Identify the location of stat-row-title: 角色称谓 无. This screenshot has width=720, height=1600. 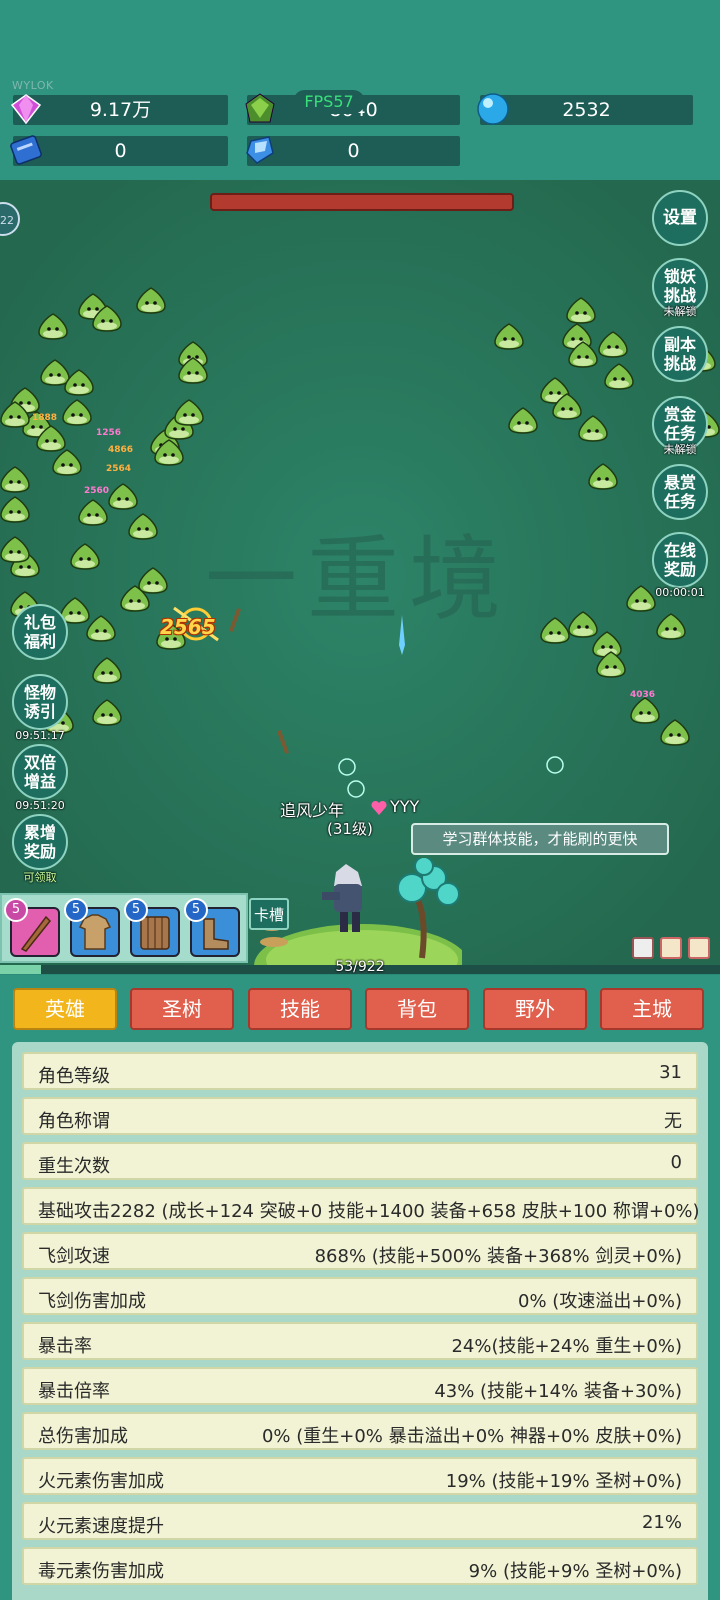
(360, 1116).